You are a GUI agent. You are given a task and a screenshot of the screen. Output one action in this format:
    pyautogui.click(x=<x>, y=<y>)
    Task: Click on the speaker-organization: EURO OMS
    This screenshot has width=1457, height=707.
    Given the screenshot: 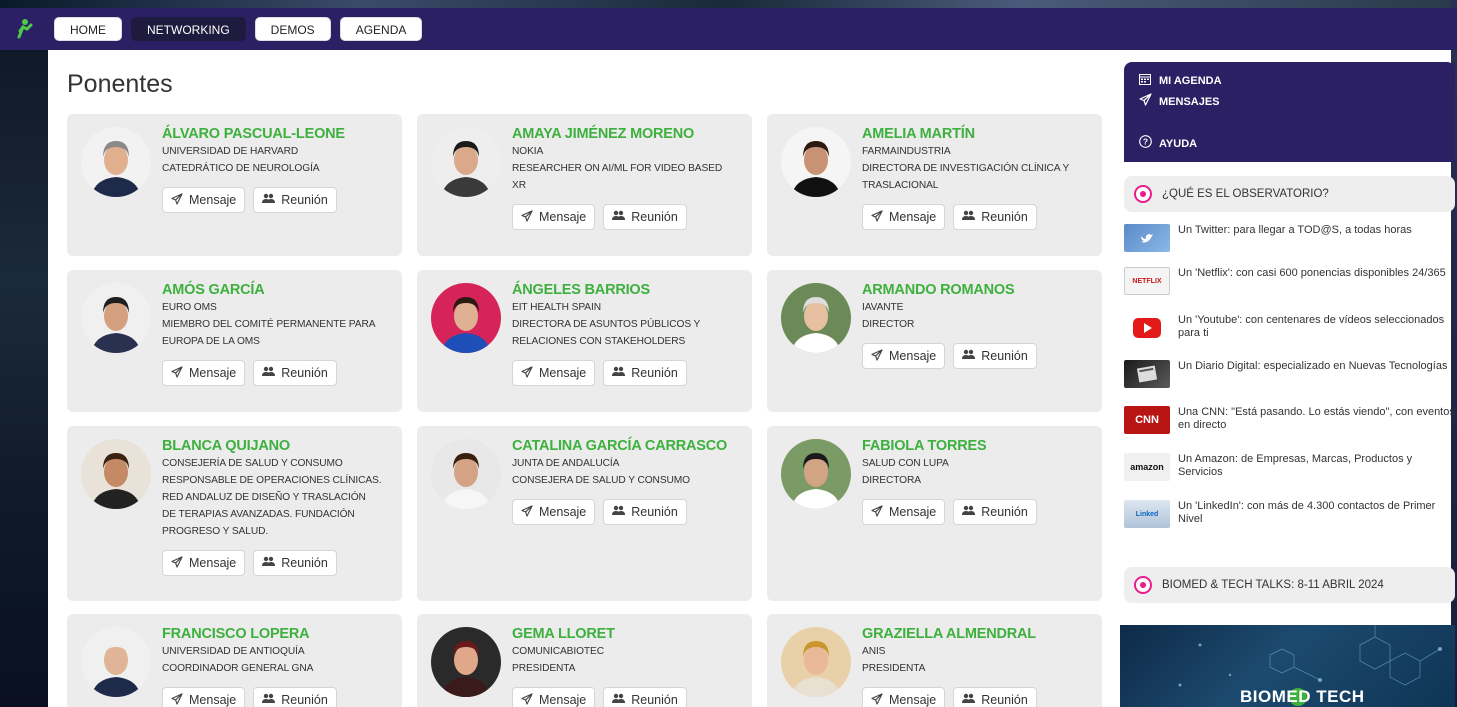 What is the action you would take?
    pyautogui.click(x=189, y=307)
    